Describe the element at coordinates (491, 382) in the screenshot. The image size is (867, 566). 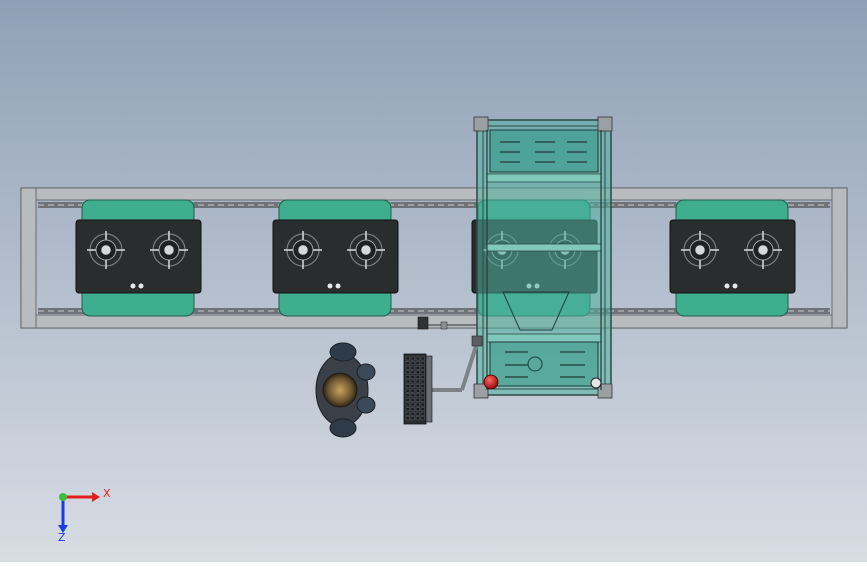
I see `emergency-stop-button` at that location.